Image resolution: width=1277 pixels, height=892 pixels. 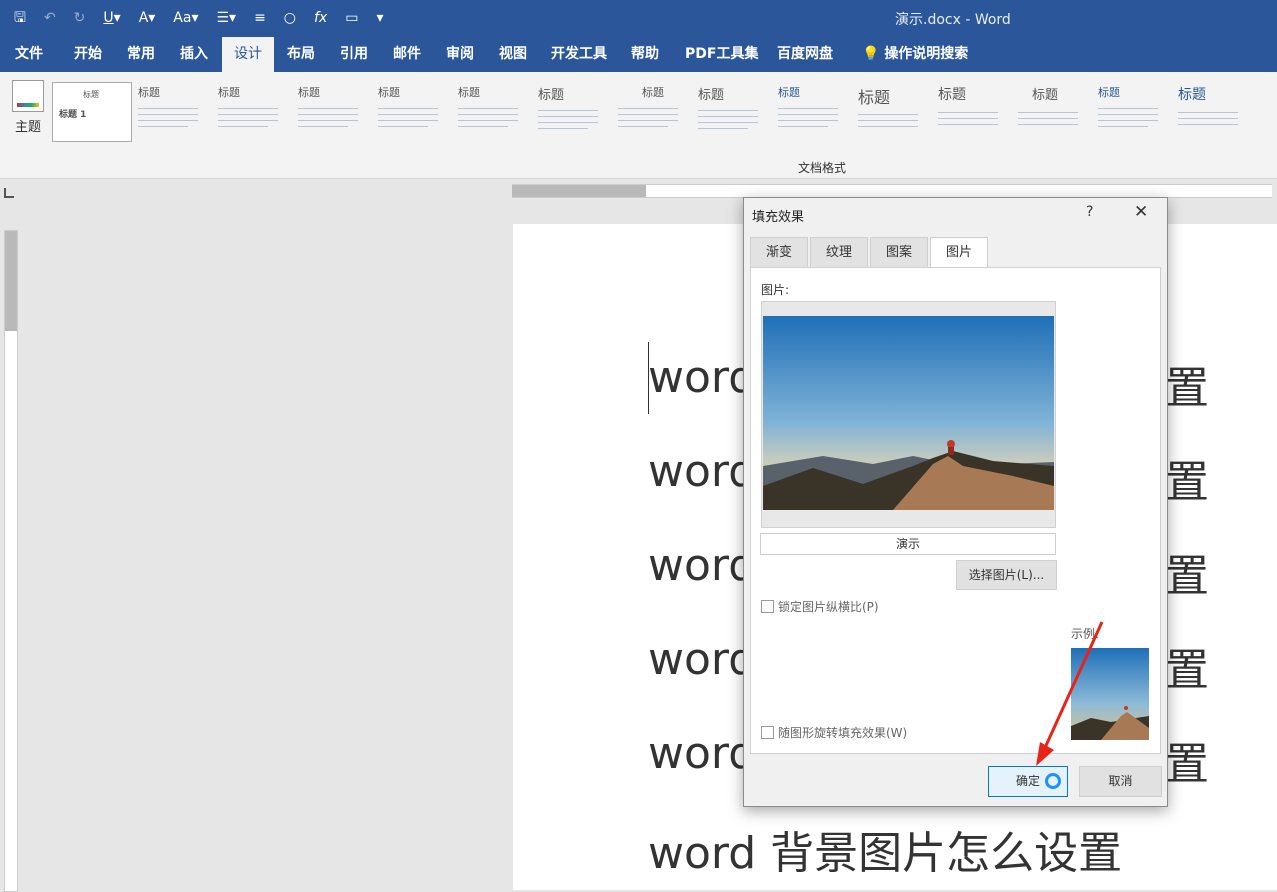 What do you see at coordinates (828, 607) in the screenshot?
I see `lock-aspect-label: 锁定图片纵横比(P)` at bounding box center [828, 607].